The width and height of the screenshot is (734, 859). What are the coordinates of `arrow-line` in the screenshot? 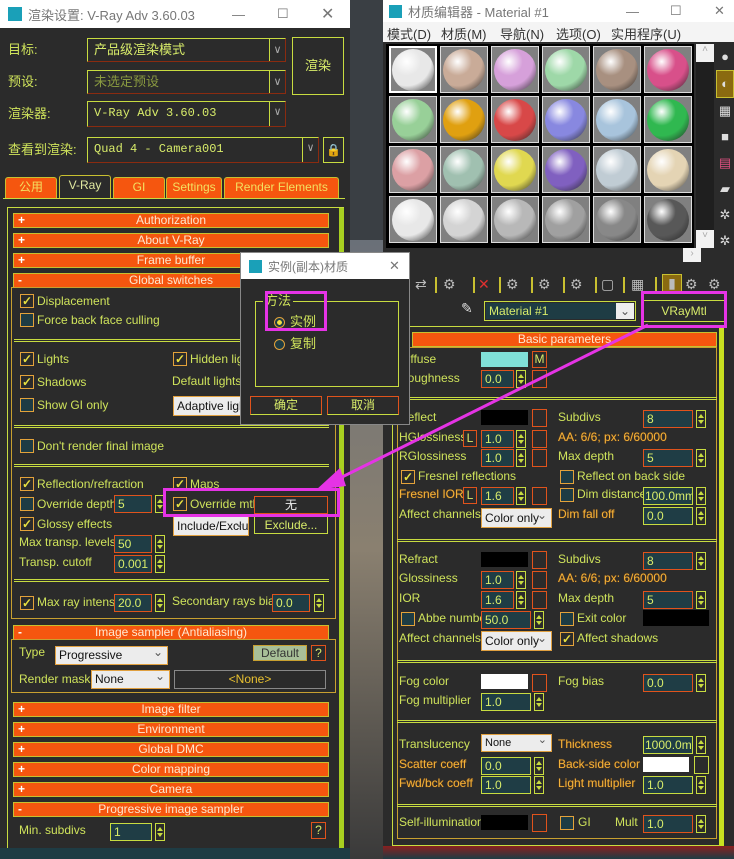 It's located at (489, 404).